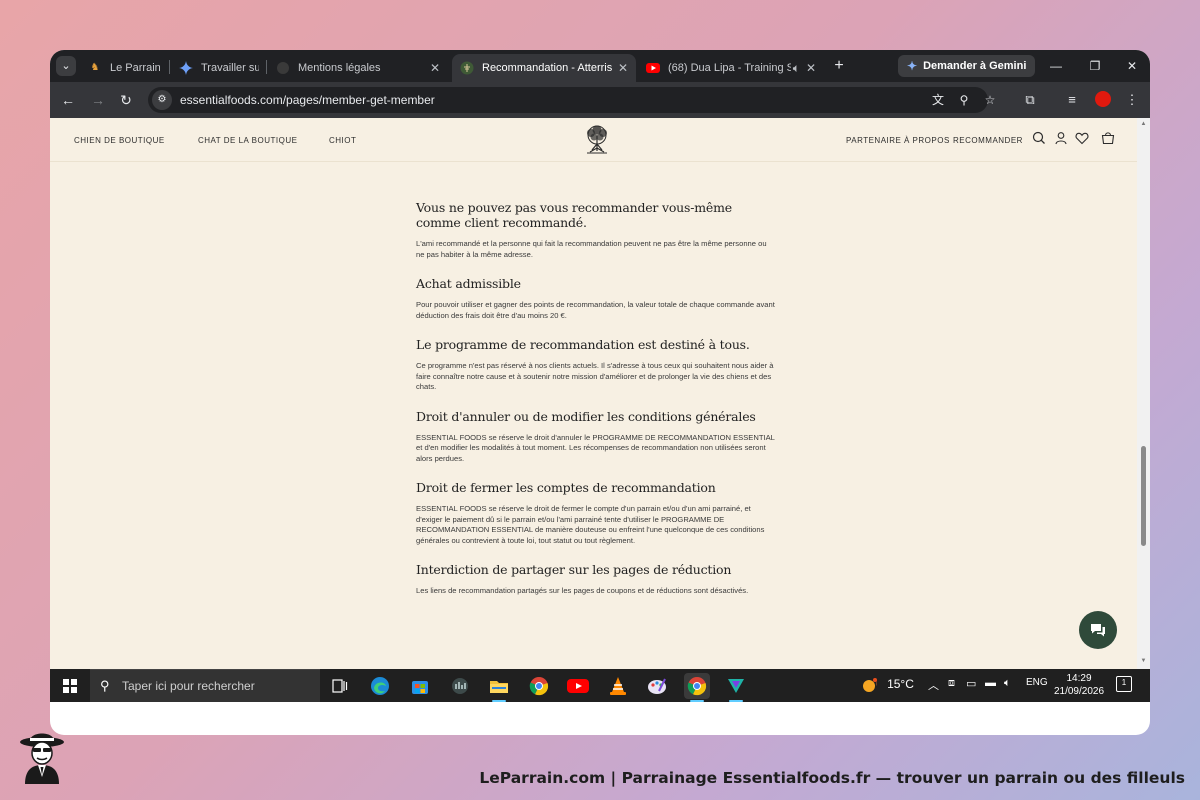 This screenshot has height=800, width=1200. What do you see at coordinates (420, 686) in the screenshot?
I see `microsoft-store-icon` at bounding box center [420, 686].